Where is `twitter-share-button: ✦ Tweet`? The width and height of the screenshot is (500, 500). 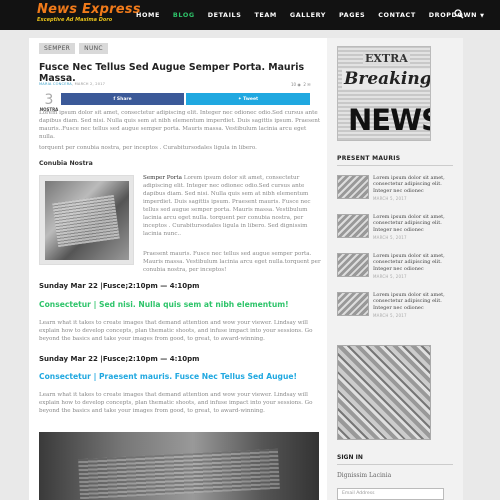 twitter-share-button: ✦ Tweet is located at coordinates (248, 99).